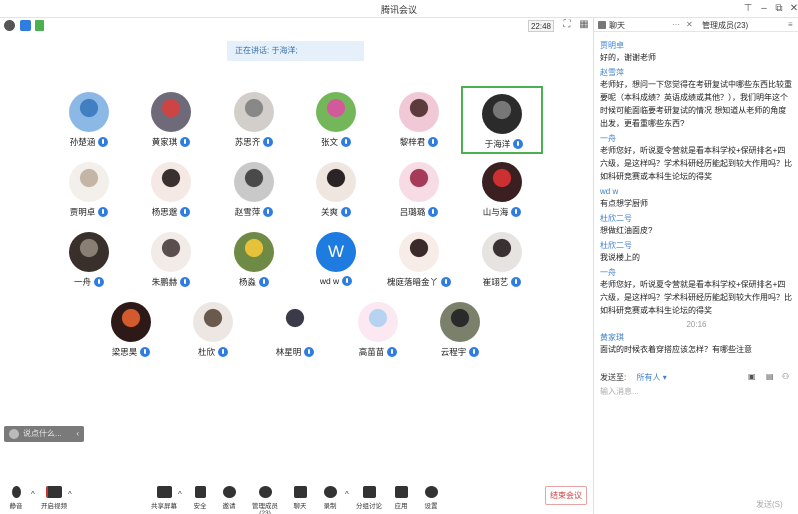 The width and height of the screenshot is (798, 514). Describe the element at coordinates (651, 377) in the screenshot. I see `send-to-select: 所有人 ▾` at that location.